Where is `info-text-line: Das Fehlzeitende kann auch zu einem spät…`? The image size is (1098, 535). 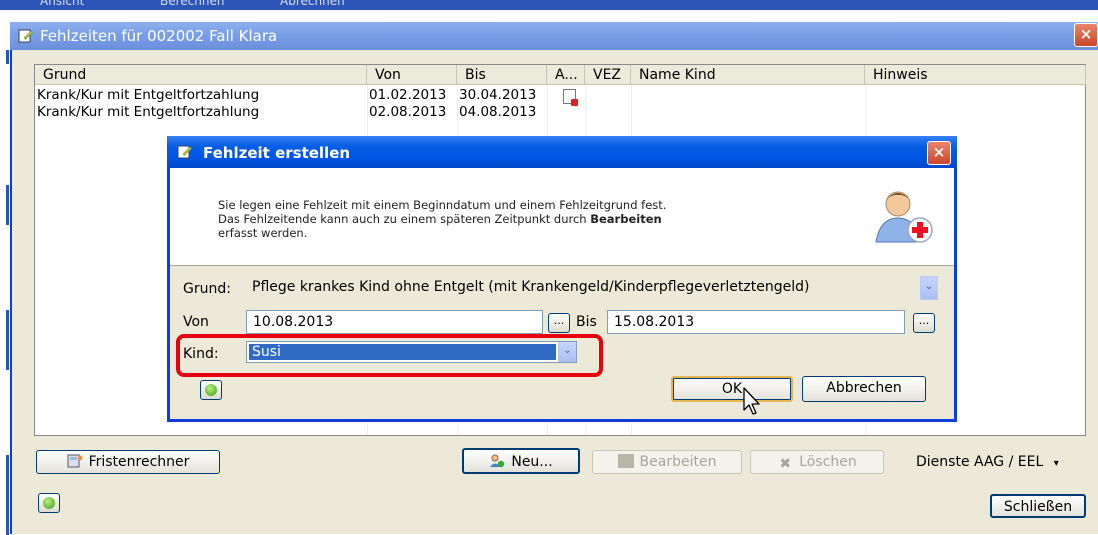 info-text-line: Das Fehlzeitende kann auch zu einem spät… is located at coordinates (440, 219).